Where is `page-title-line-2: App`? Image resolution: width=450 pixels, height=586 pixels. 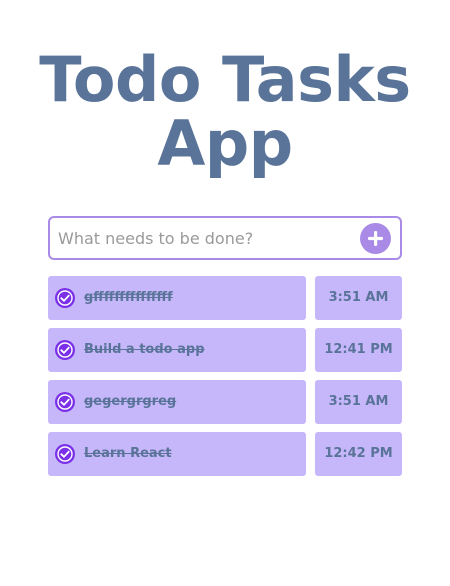 page-title-line-2: App is located at coordinates (225, 143).